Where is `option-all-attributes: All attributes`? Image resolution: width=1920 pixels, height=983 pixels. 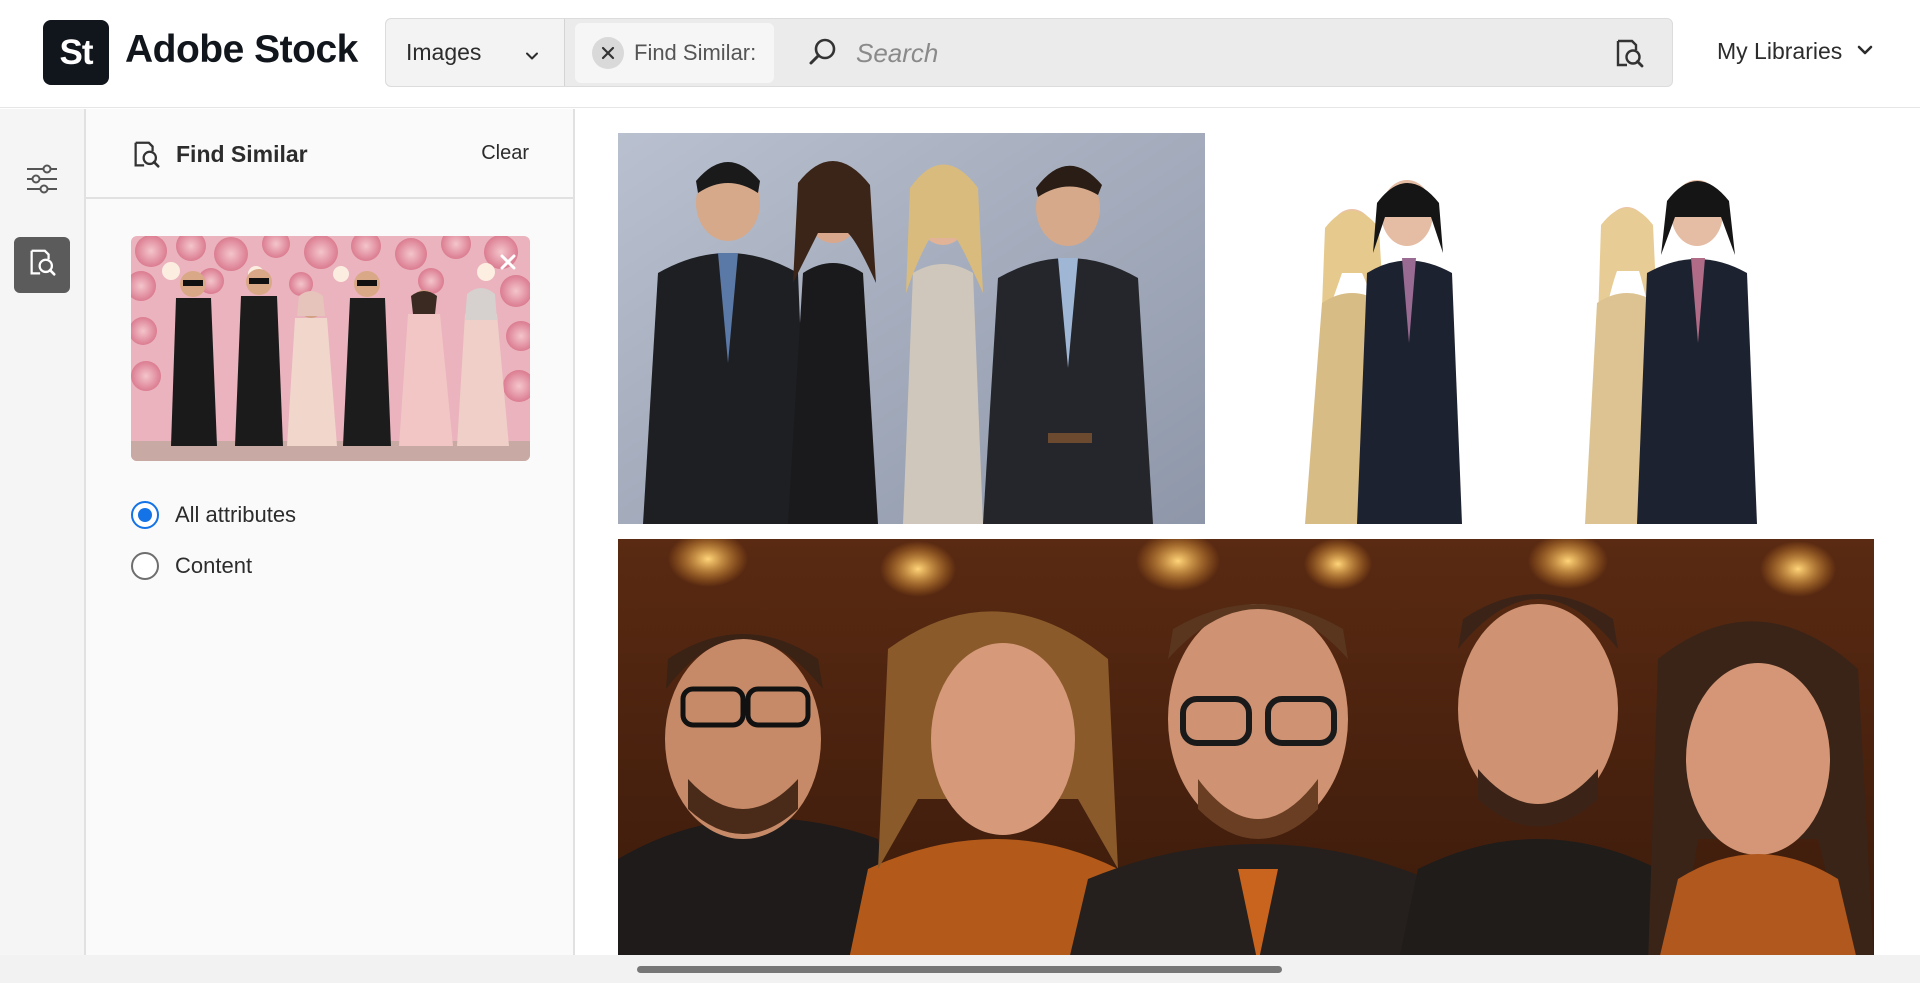
option-all-attributes: All attributes is located at coordinates (213, 515).